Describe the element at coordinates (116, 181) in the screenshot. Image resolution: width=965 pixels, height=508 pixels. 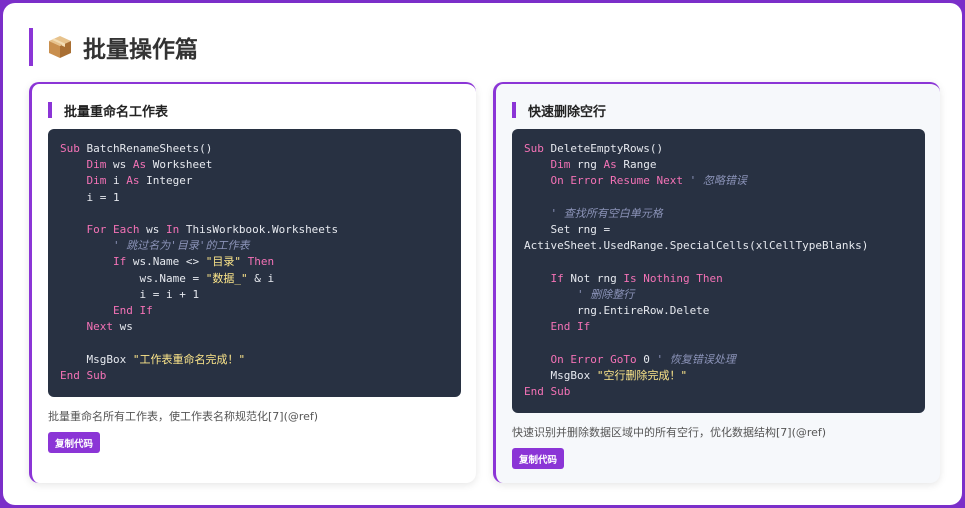
I see `code-token: i` at that location.